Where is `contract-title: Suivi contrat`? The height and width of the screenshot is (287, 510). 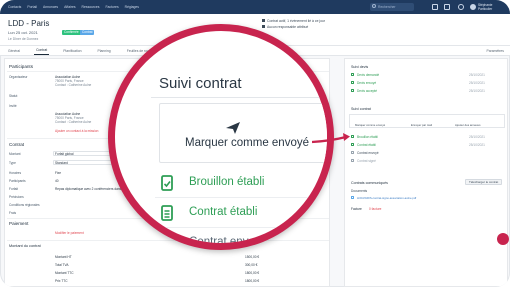 contract-title: Suivi contrat is located at coordinates (361, 109).